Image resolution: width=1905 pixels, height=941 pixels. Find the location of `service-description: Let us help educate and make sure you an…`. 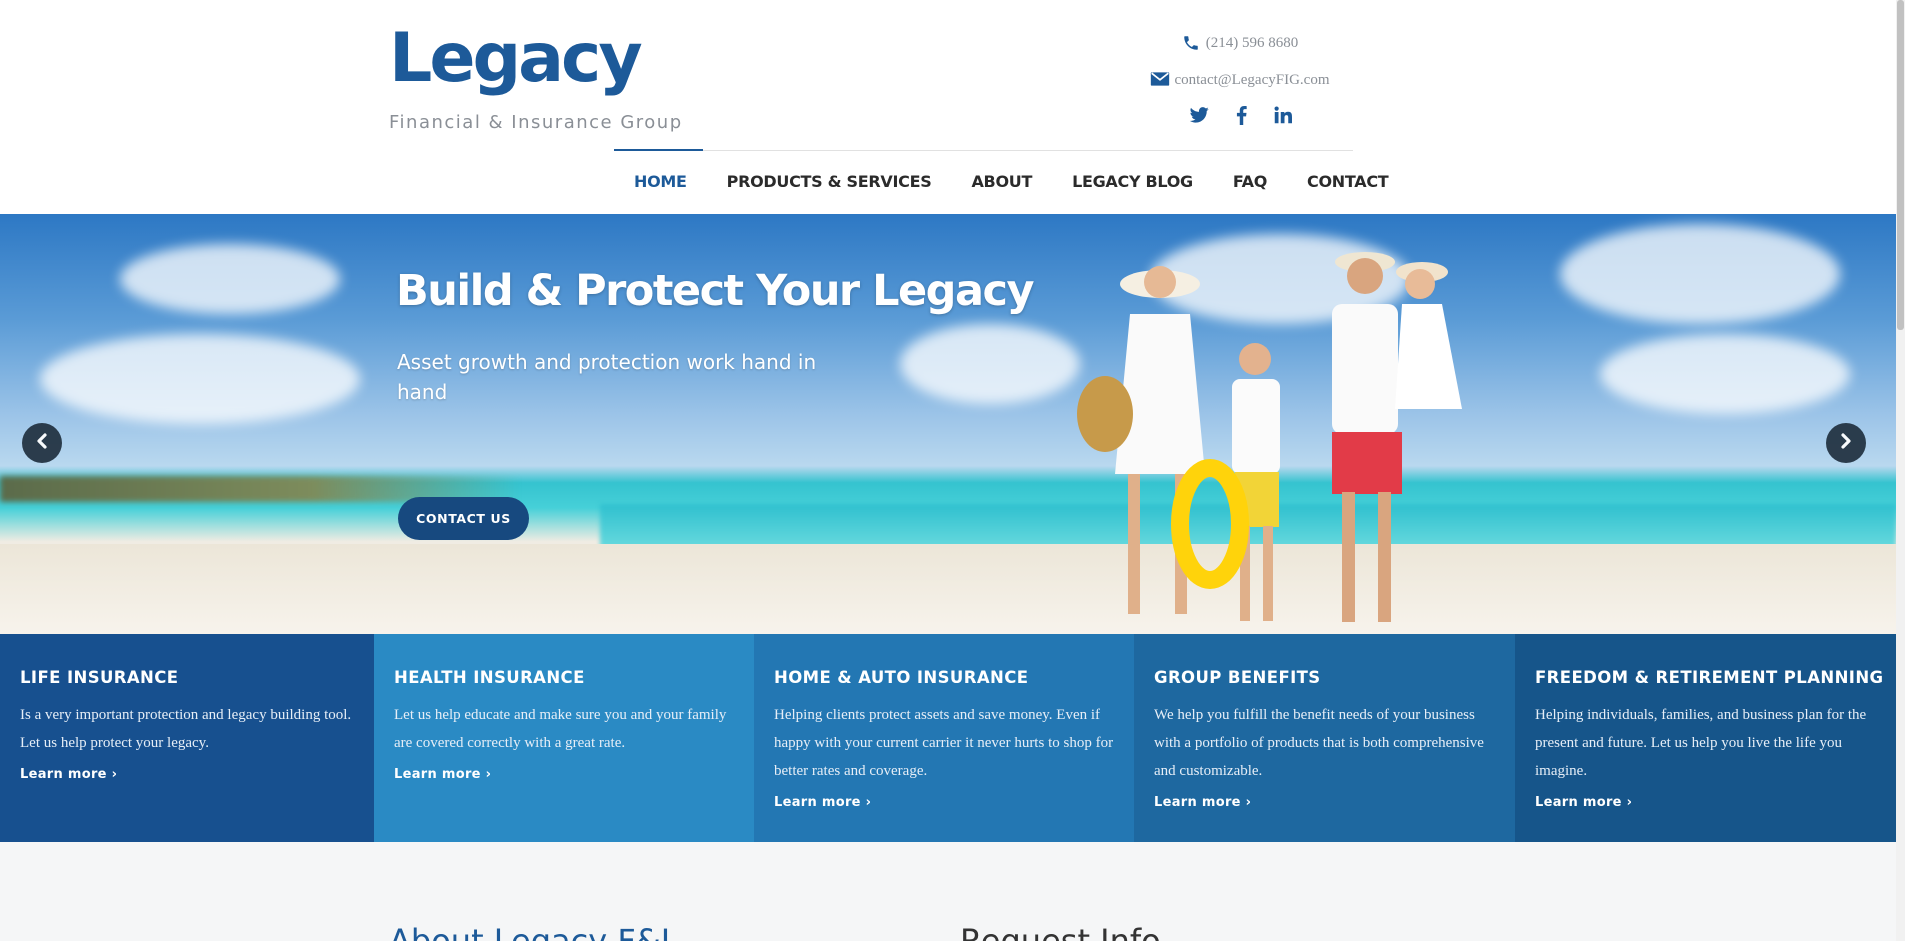

service-description: Let us help educate and make sure you an… is located at coordinates (560, 729).